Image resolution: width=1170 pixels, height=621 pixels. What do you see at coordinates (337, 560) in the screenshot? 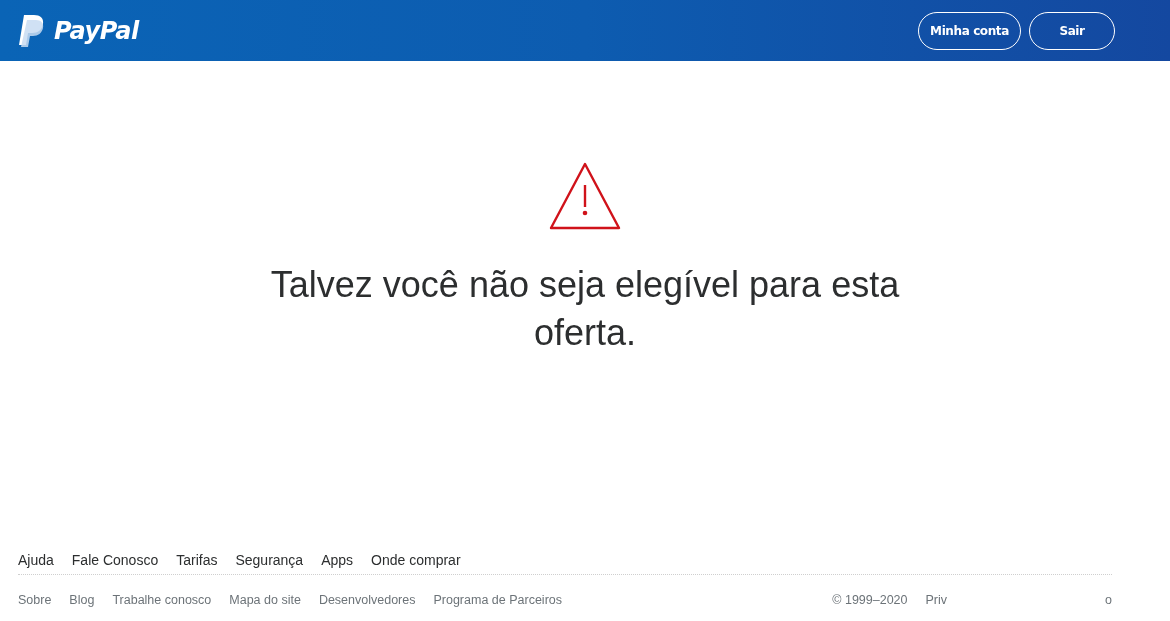
I see `footer-link: Apps` at bounding box center [337, 560].